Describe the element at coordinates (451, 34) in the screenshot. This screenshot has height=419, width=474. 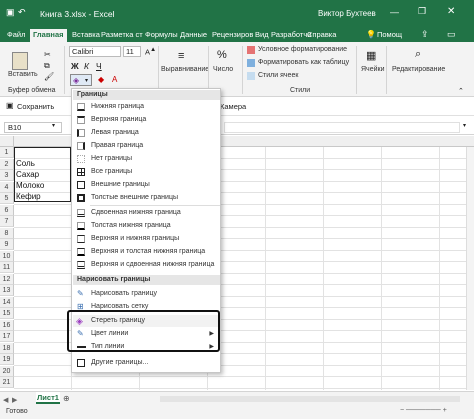
I see `comments-icon: ▭` at that location.